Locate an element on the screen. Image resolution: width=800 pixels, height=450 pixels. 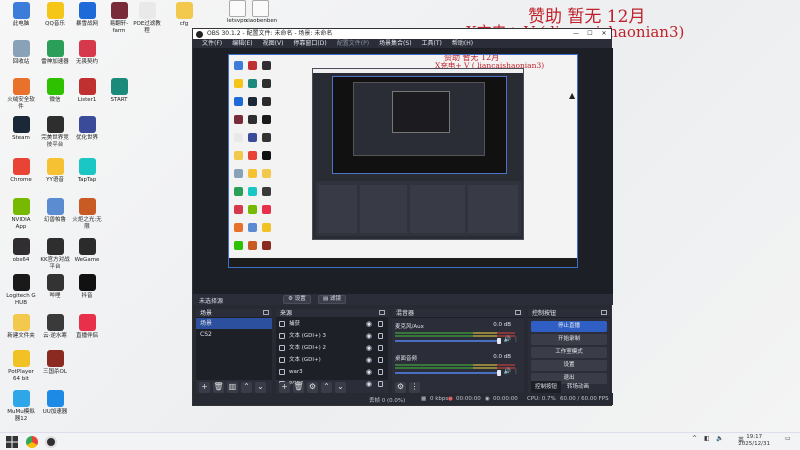
advanced-audio-button: ⚙ is located at coordinates (400, 387).